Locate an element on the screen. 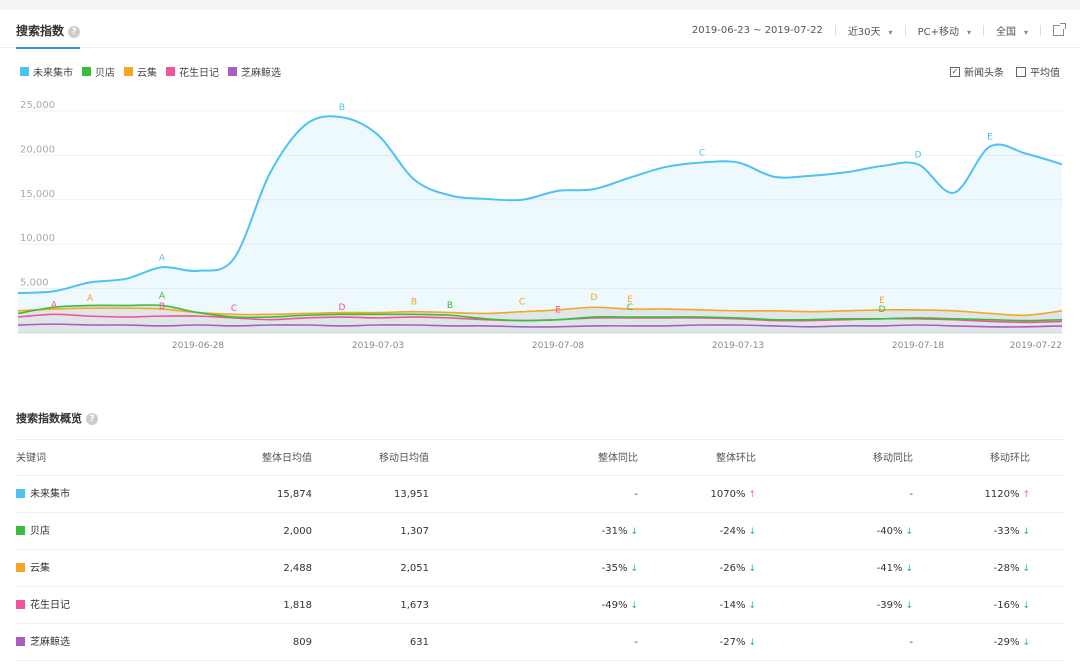  y-tick-label: 5,000 is located at coordinates (34, 283).